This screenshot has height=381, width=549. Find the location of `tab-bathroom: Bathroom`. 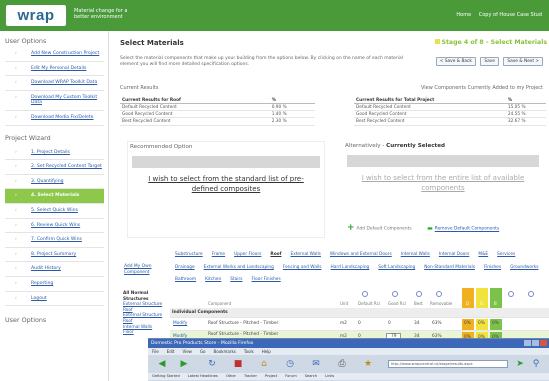

tab-bathroom: Bathroom is located at coordinates (185, 279).